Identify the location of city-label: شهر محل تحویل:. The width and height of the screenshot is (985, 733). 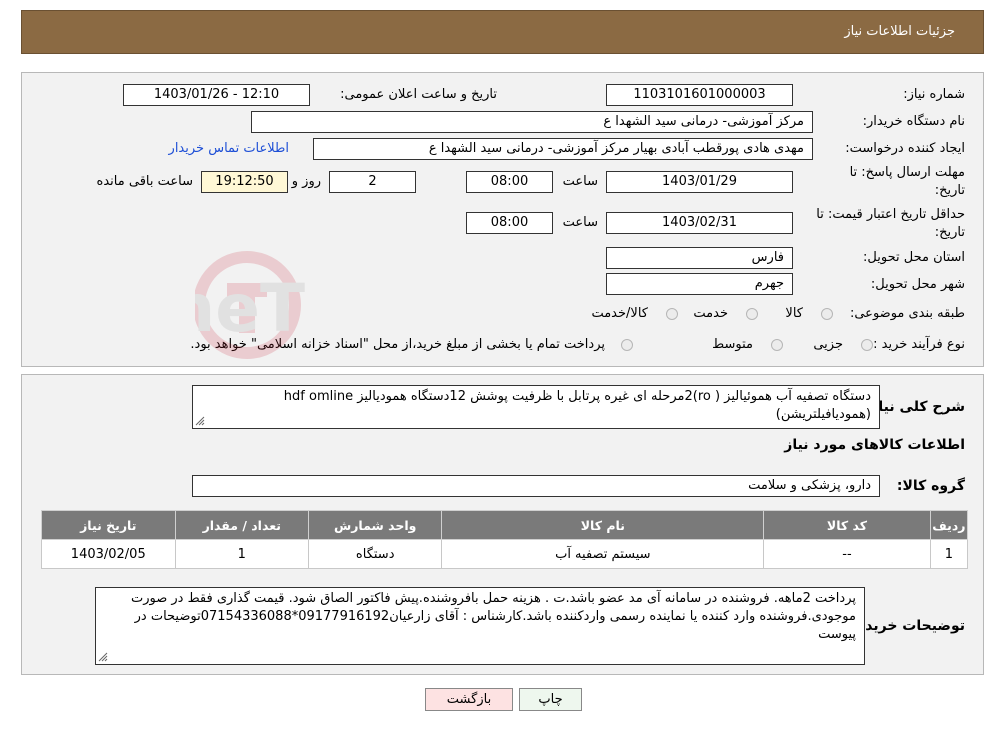
(917, 284).